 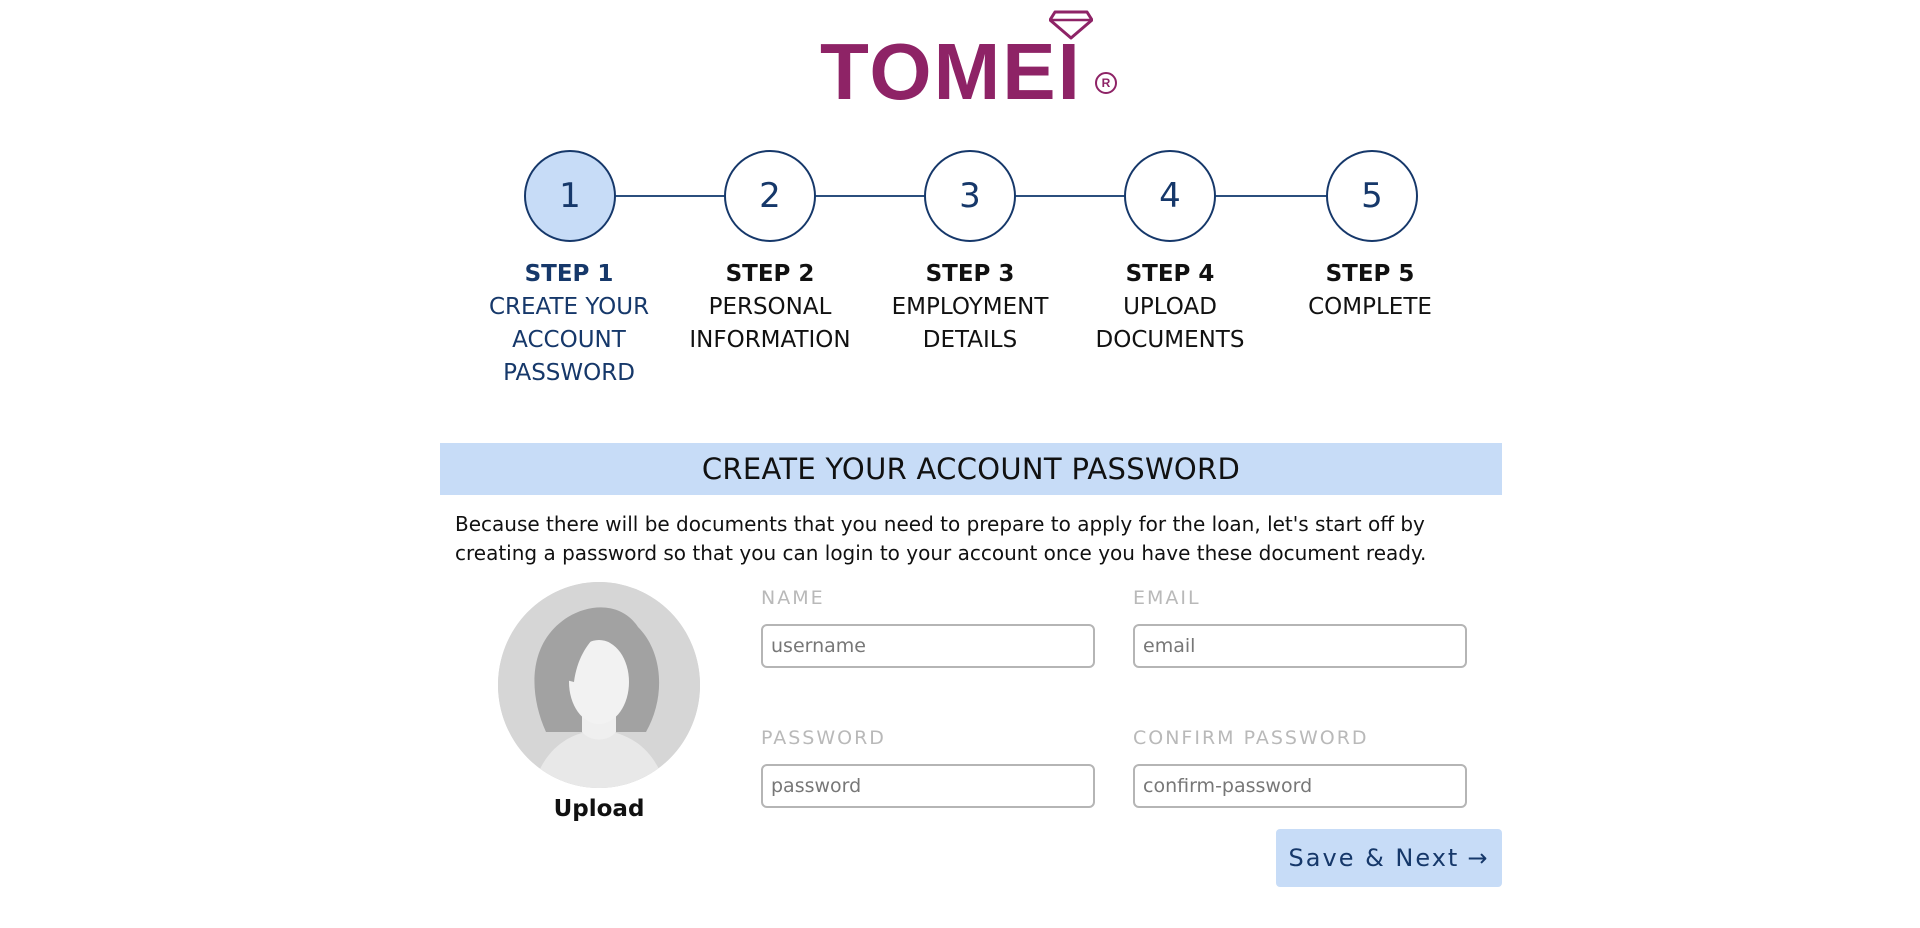 What do you see at coordinates (1071, 25) in the screenshot?
I see `diamond-icon` at bounding box center [1071, 25].